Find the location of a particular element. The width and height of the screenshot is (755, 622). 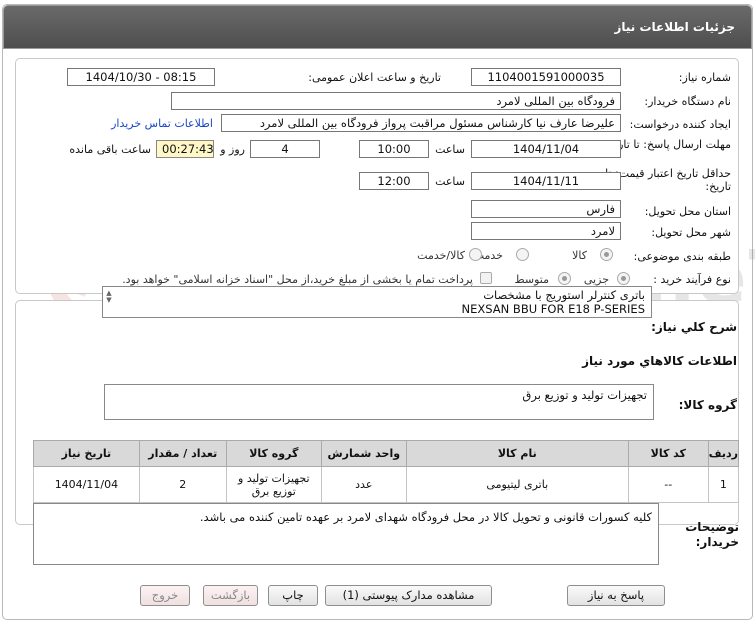

category-option-goods: کالا is located at coordinates (579, 255).